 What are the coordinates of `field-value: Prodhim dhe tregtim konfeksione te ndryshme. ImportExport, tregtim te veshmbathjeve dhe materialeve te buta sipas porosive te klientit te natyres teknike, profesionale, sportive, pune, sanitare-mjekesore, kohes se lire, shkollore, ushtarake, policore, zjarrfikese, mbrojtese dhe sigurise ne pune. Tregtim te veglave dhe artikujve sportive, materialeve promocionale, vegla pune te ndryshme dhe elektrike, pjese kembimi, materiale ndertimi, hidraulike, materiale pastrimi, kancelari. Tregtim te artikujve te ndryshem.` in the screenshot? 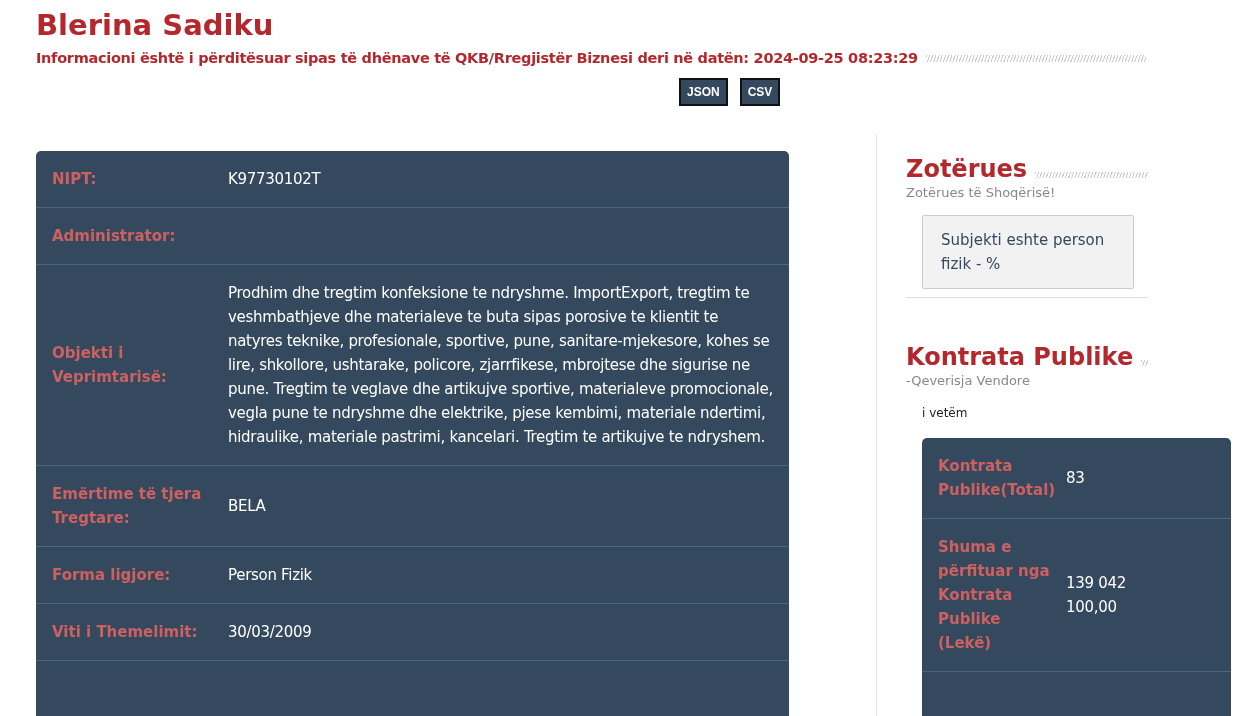 It's located at (500, 365).